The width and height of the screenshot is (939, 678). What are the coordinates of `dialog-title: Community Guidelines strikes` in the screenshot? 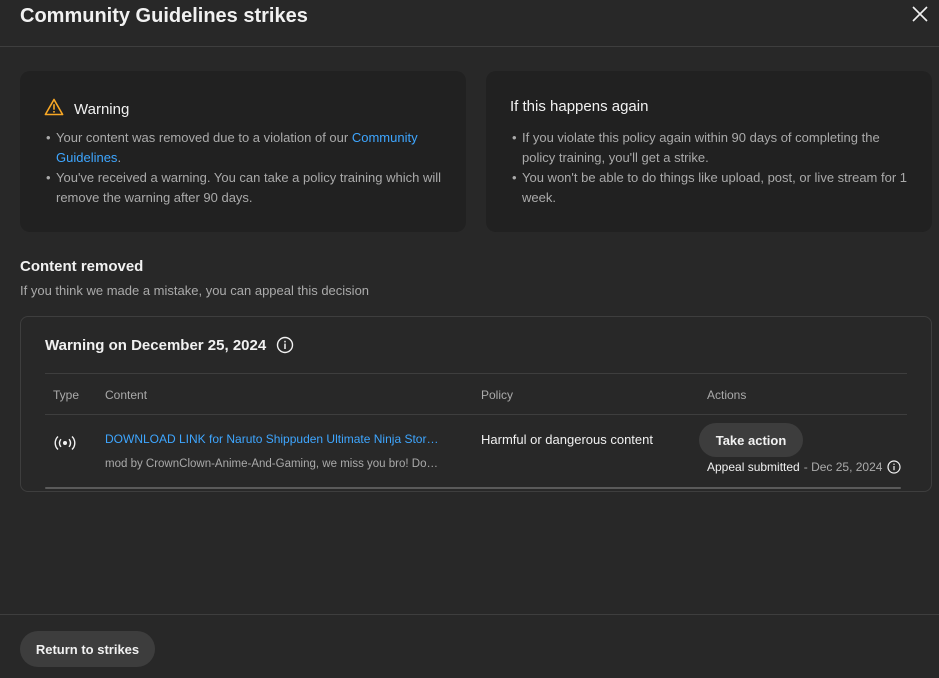 It's located at (164, 16).